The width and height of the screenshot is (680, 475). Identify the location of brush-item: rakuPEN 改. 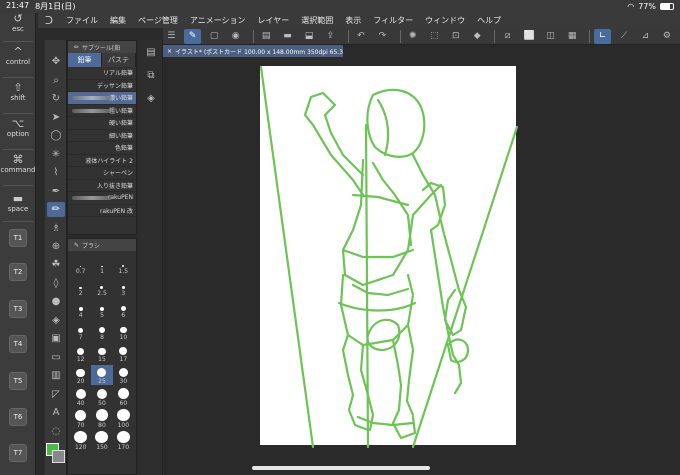
(102, 211).